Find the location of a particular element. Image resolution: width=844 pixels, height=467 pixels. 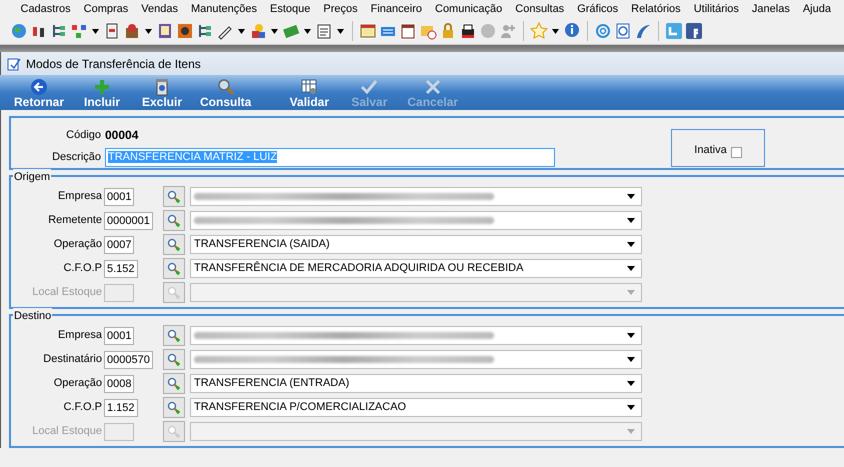

menu-item: Utilitários is located at coordinates (716, 9).